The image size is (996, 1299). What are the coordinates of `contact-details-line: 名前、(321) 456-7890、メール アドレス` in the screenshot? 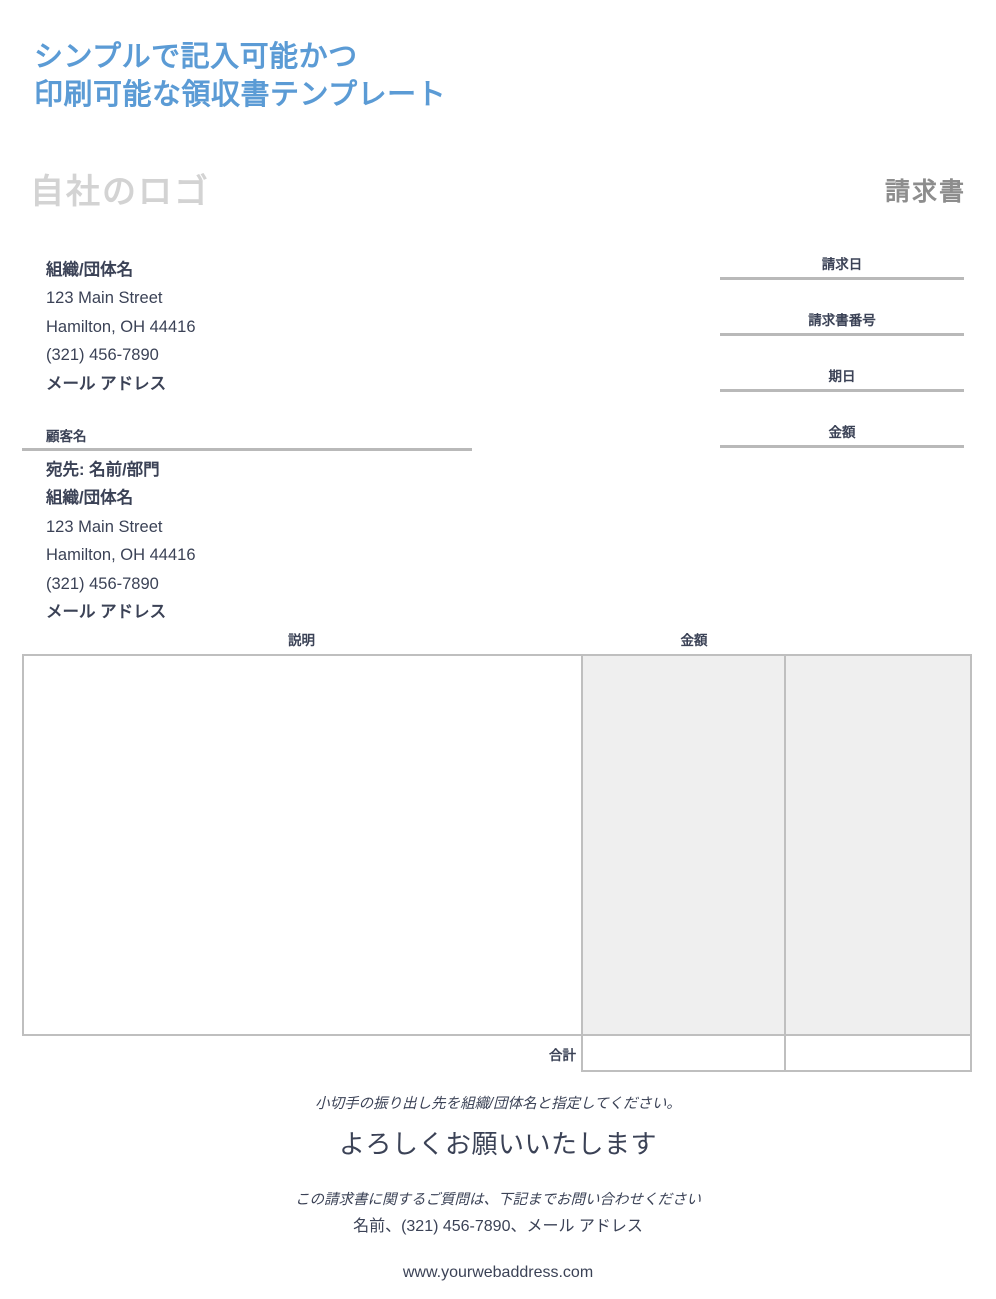 It's located at (498, 1227).